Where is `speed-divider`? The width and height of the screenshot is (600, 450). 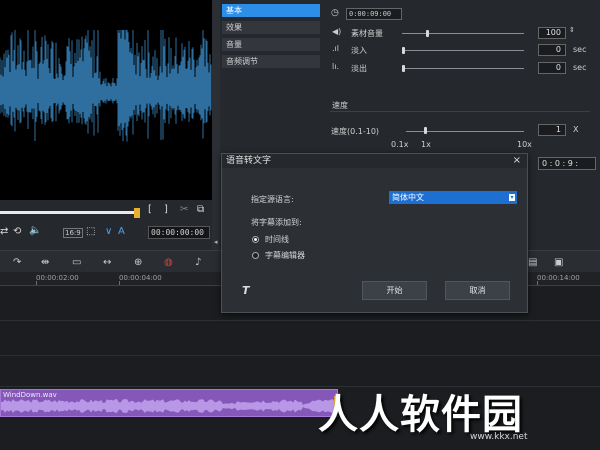
speed-divider is located at coordinates (460, 111).